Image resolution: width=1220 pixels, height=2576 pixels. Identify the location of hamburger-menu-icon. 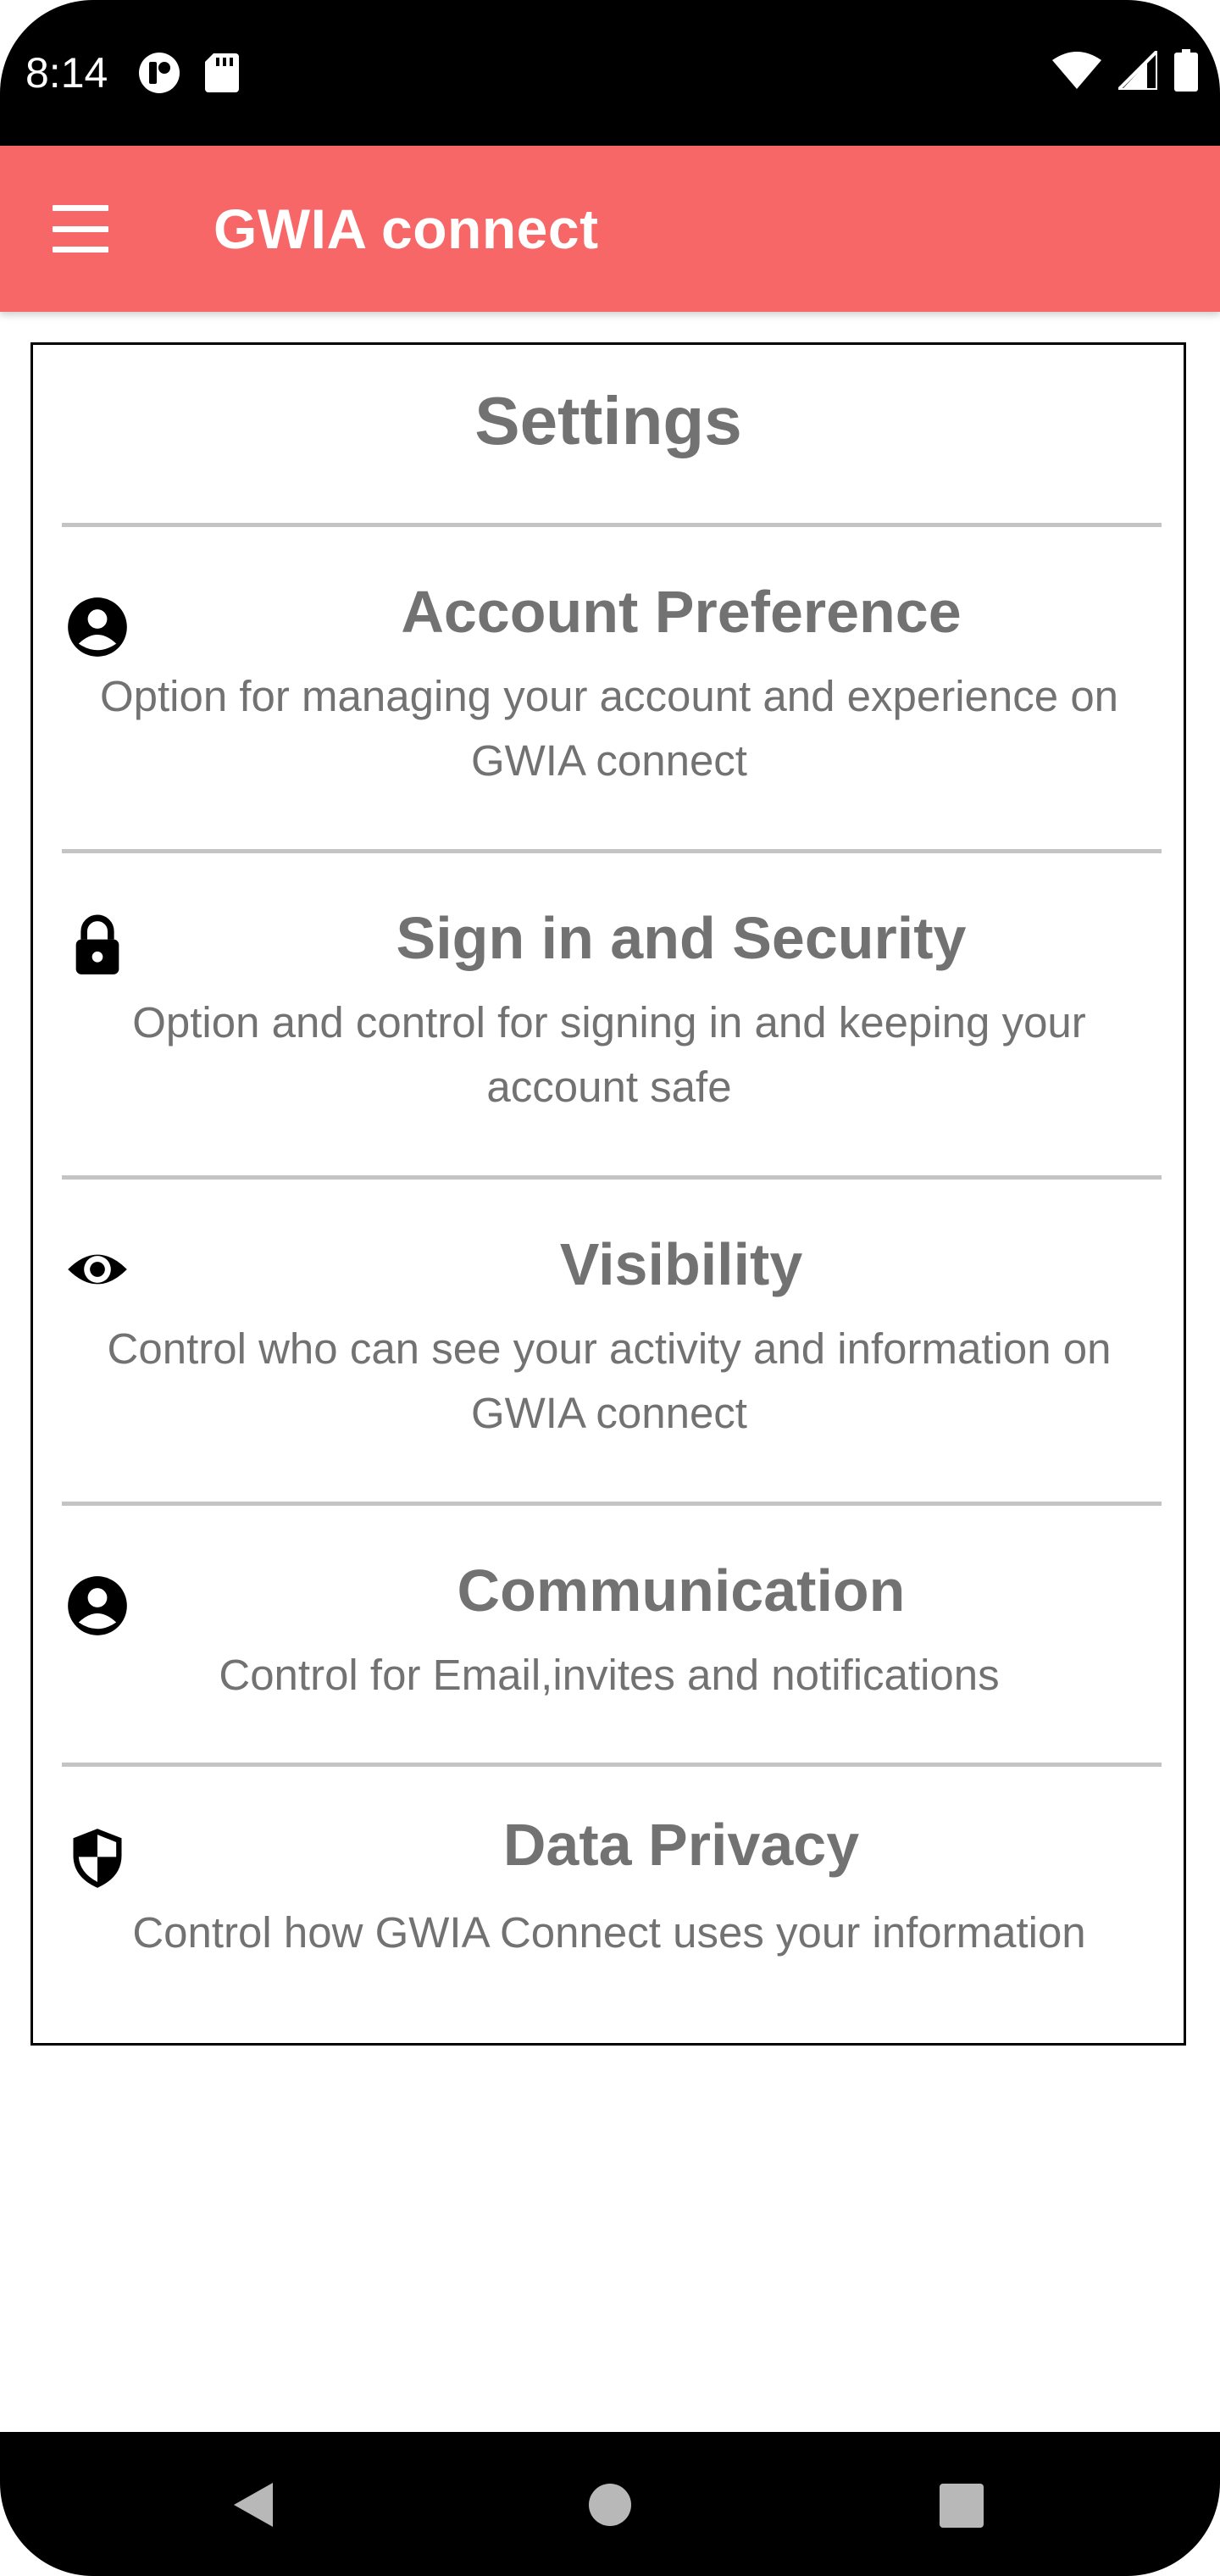
(80, 229).